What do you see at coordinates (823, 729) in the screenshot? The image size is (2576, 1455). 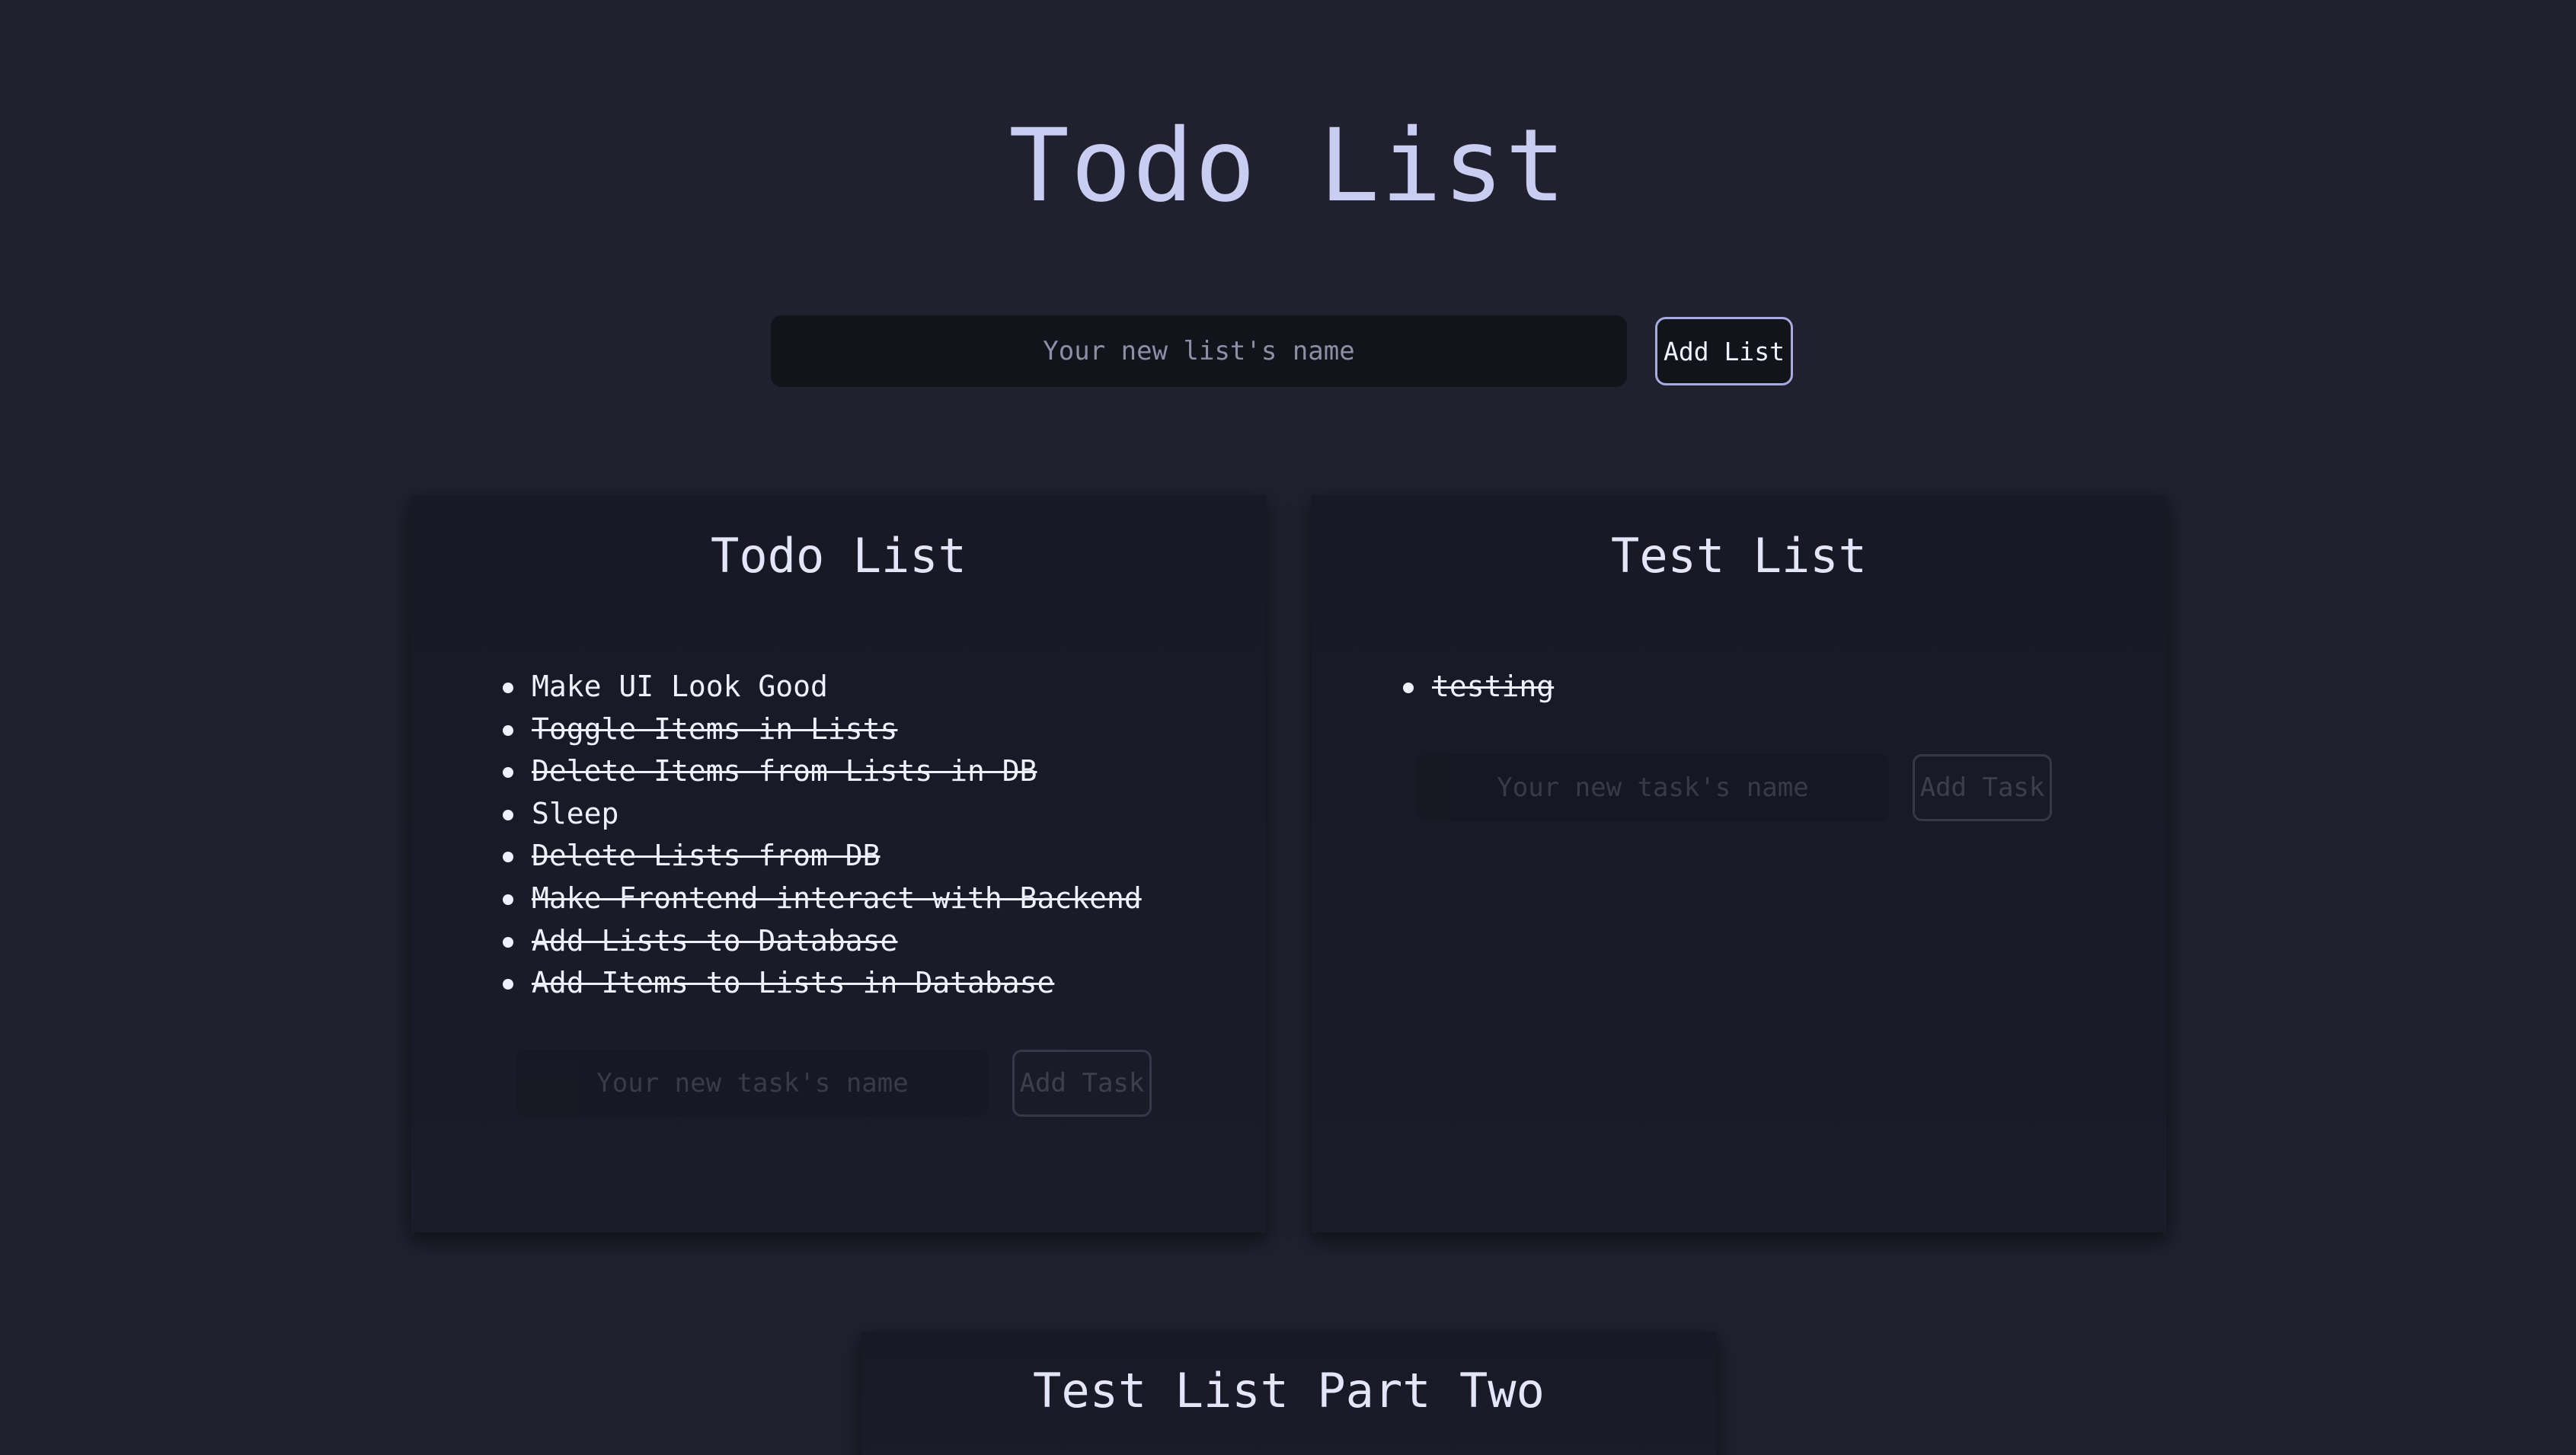 I see `task-item: Toggle Items in Lists` at bounding box center [823, 729].